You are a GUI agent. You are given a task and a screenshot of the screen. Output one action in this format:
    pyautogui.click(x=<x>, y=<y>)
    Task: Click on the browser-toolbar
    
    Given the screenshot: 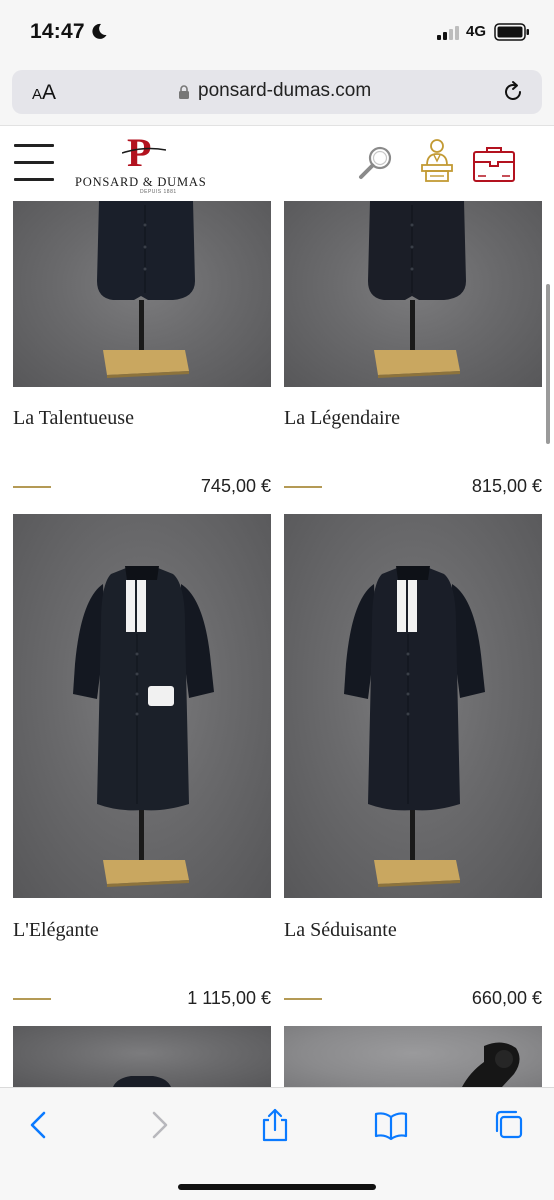 What is the action you would take?
    pyautogui.click(x=277, y=1143)
    